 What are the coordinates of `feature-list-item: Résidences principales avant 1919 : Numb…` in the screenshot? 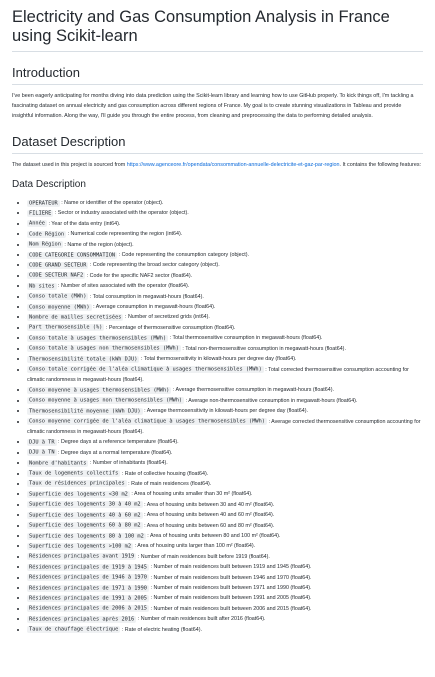 It's located at (225, 557).